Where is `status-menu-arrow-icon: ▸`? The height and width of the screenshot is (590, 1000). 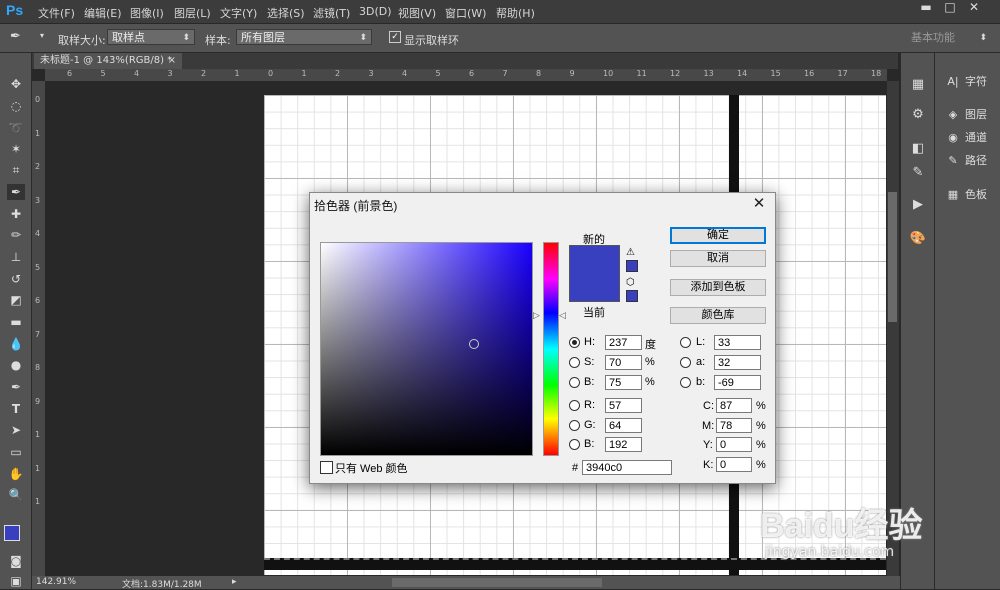 status-menu-arrow-icon: ▸ is located at coordinates (234, 582).